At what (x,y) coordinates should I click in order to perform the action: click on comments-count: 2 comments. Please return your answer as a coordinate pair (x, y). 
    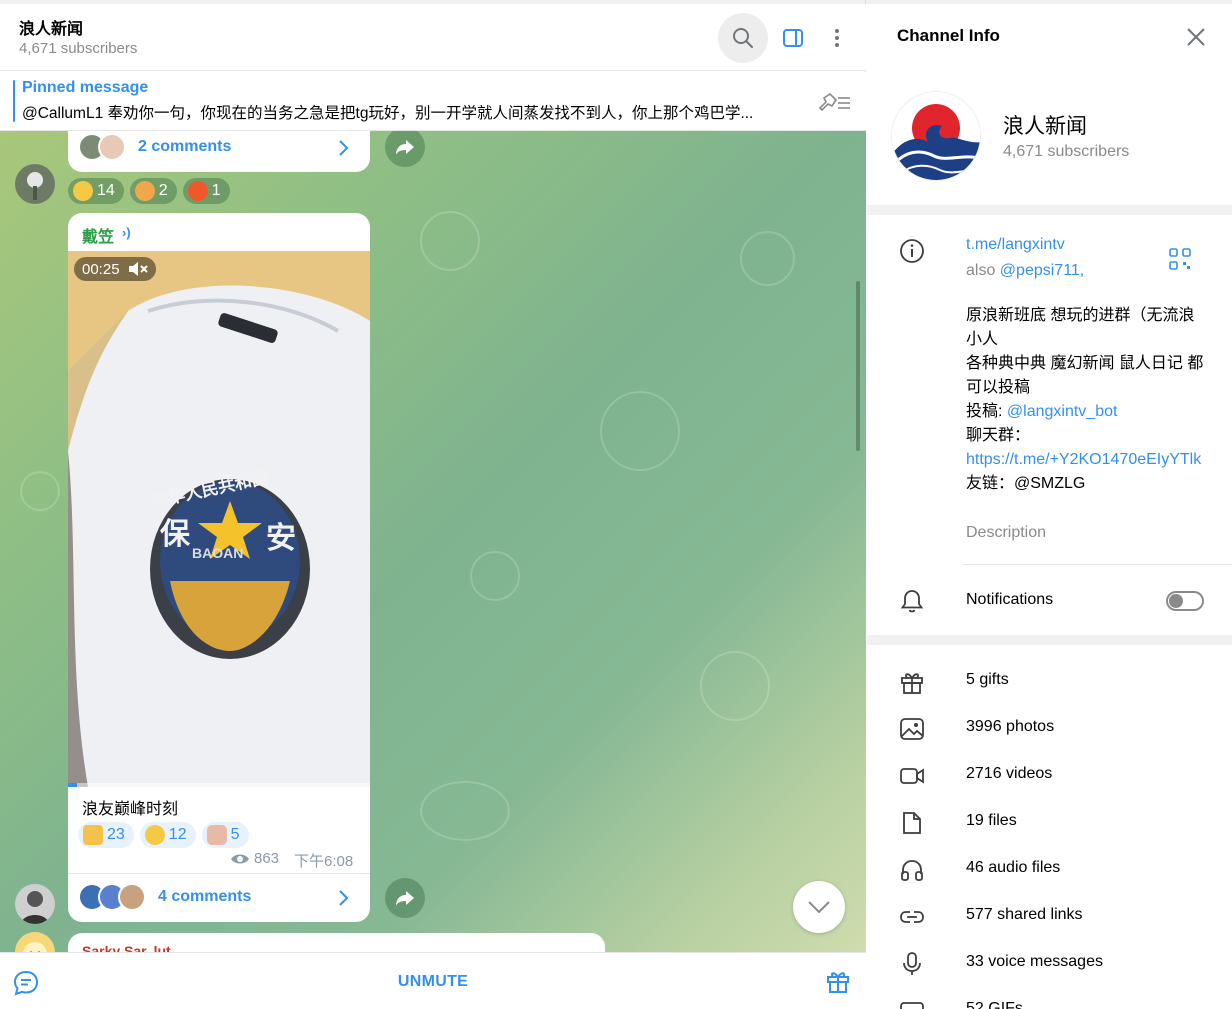
    Looking at the image, I should click on (184, 147).